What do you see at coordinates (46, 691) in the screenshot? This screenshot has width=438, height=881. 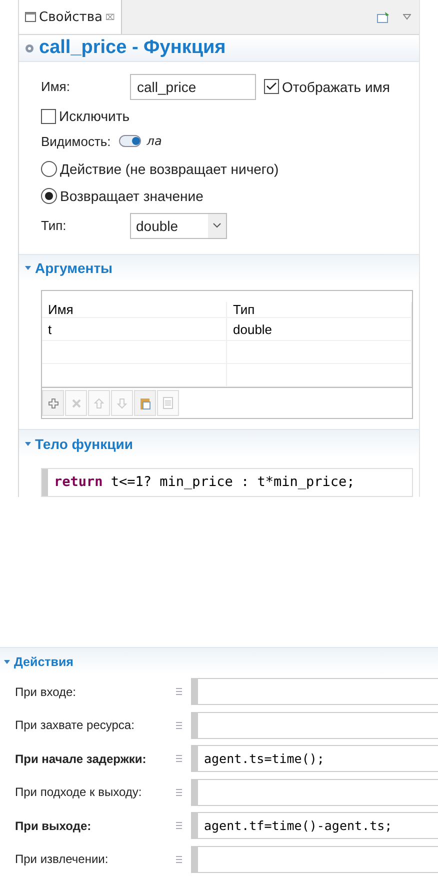 I see `action-label: При входе:` at bounding box center [46, 691].